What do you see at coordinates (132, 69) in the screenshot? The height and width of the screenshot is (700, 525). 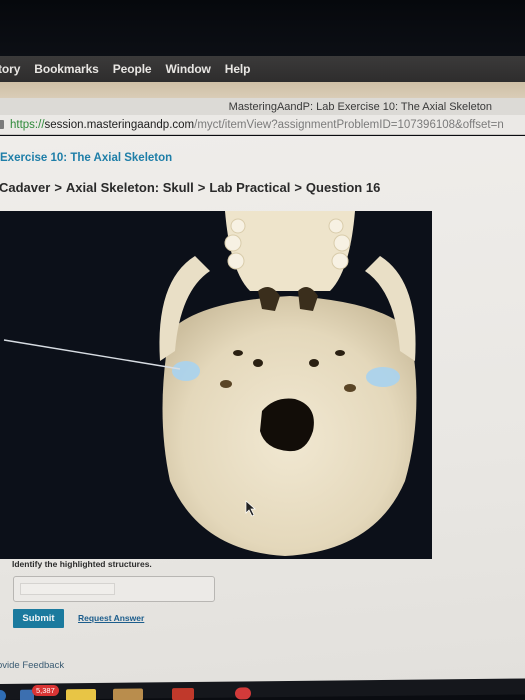 I see `menu-people: People` at bounding box center [132, 69].